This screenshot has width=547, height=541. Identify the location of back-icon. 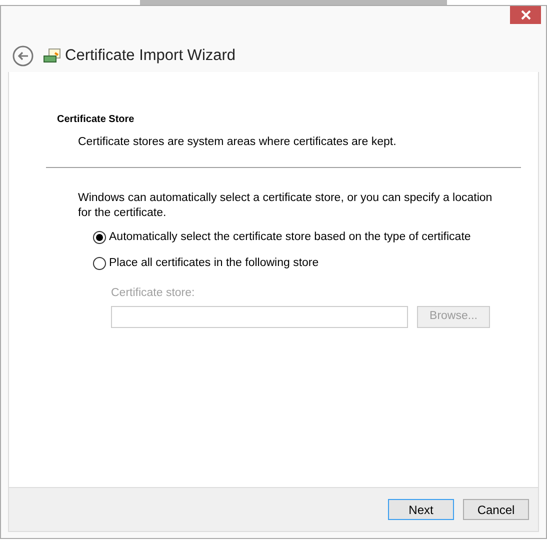
(23, 55).